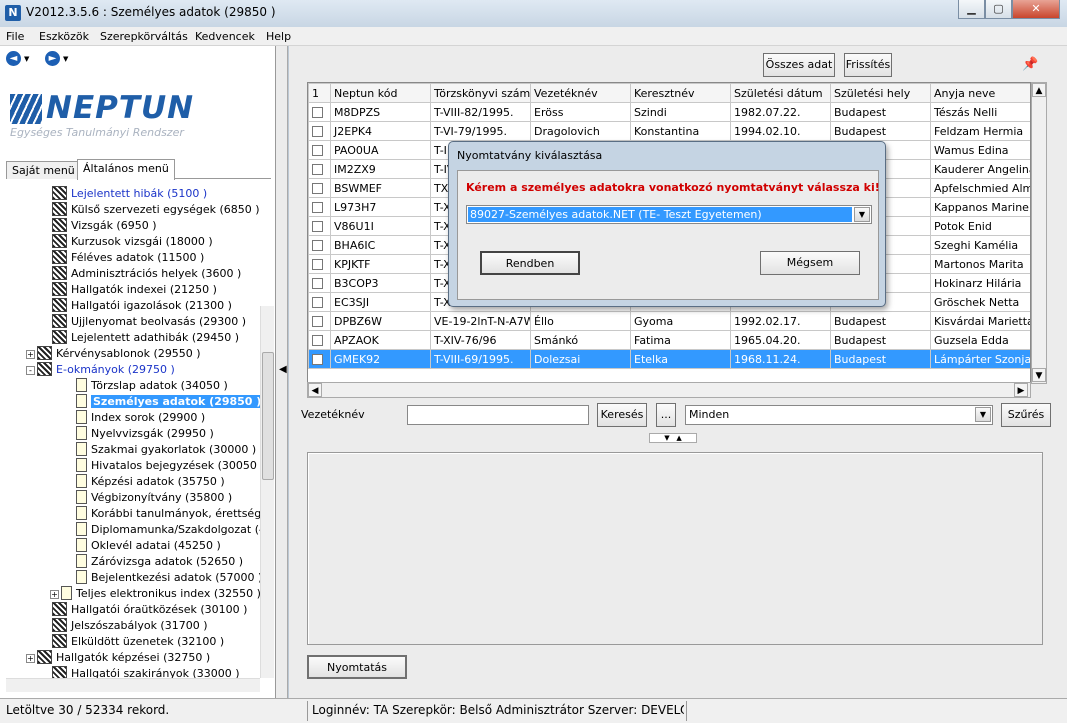 Image resolution: width=1067 pixels, height=723 pixels. What do you see at coordinates (267, 492) in the screenshot?
I see `tree-vertical-scrollbar` at bounding box center [267, 492].